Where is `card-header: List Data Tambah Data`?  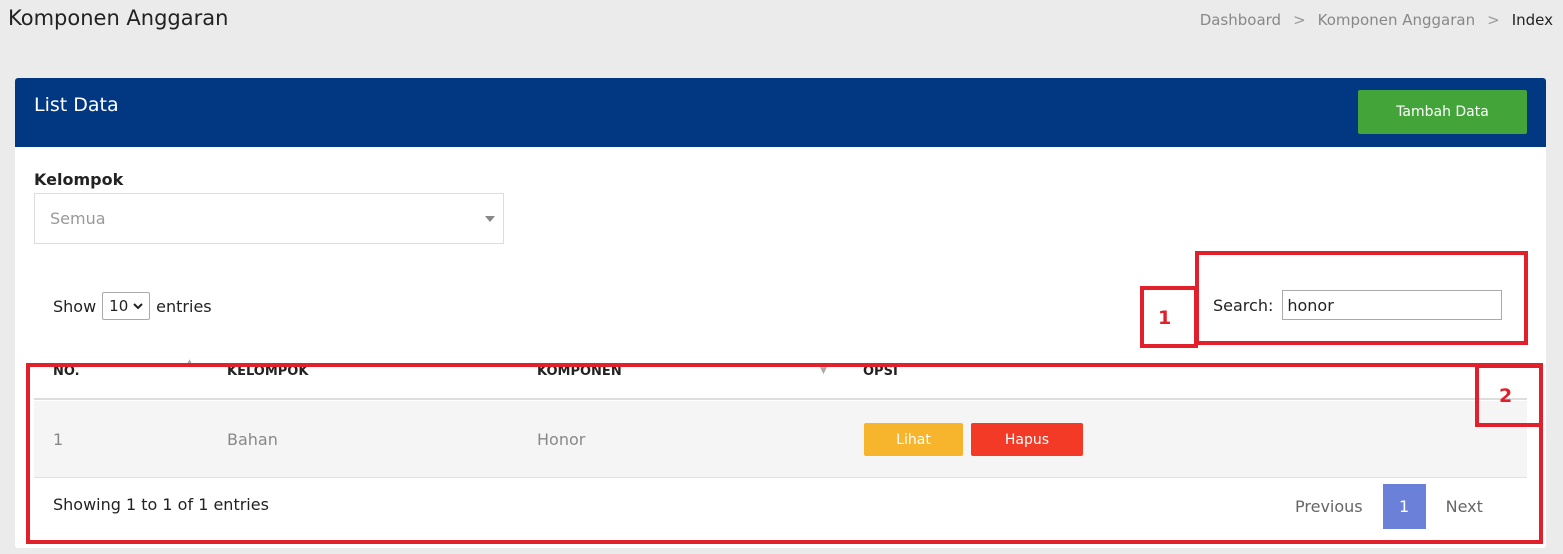 card-header: List Data Tambah Data is located at coordinates (780, 112).